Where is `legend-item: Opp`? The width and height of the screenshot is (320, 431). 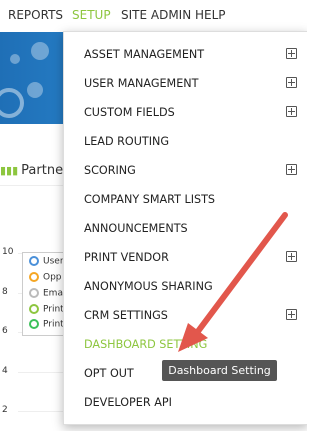 legend-item: Opp is located at coordinates (45, 278).